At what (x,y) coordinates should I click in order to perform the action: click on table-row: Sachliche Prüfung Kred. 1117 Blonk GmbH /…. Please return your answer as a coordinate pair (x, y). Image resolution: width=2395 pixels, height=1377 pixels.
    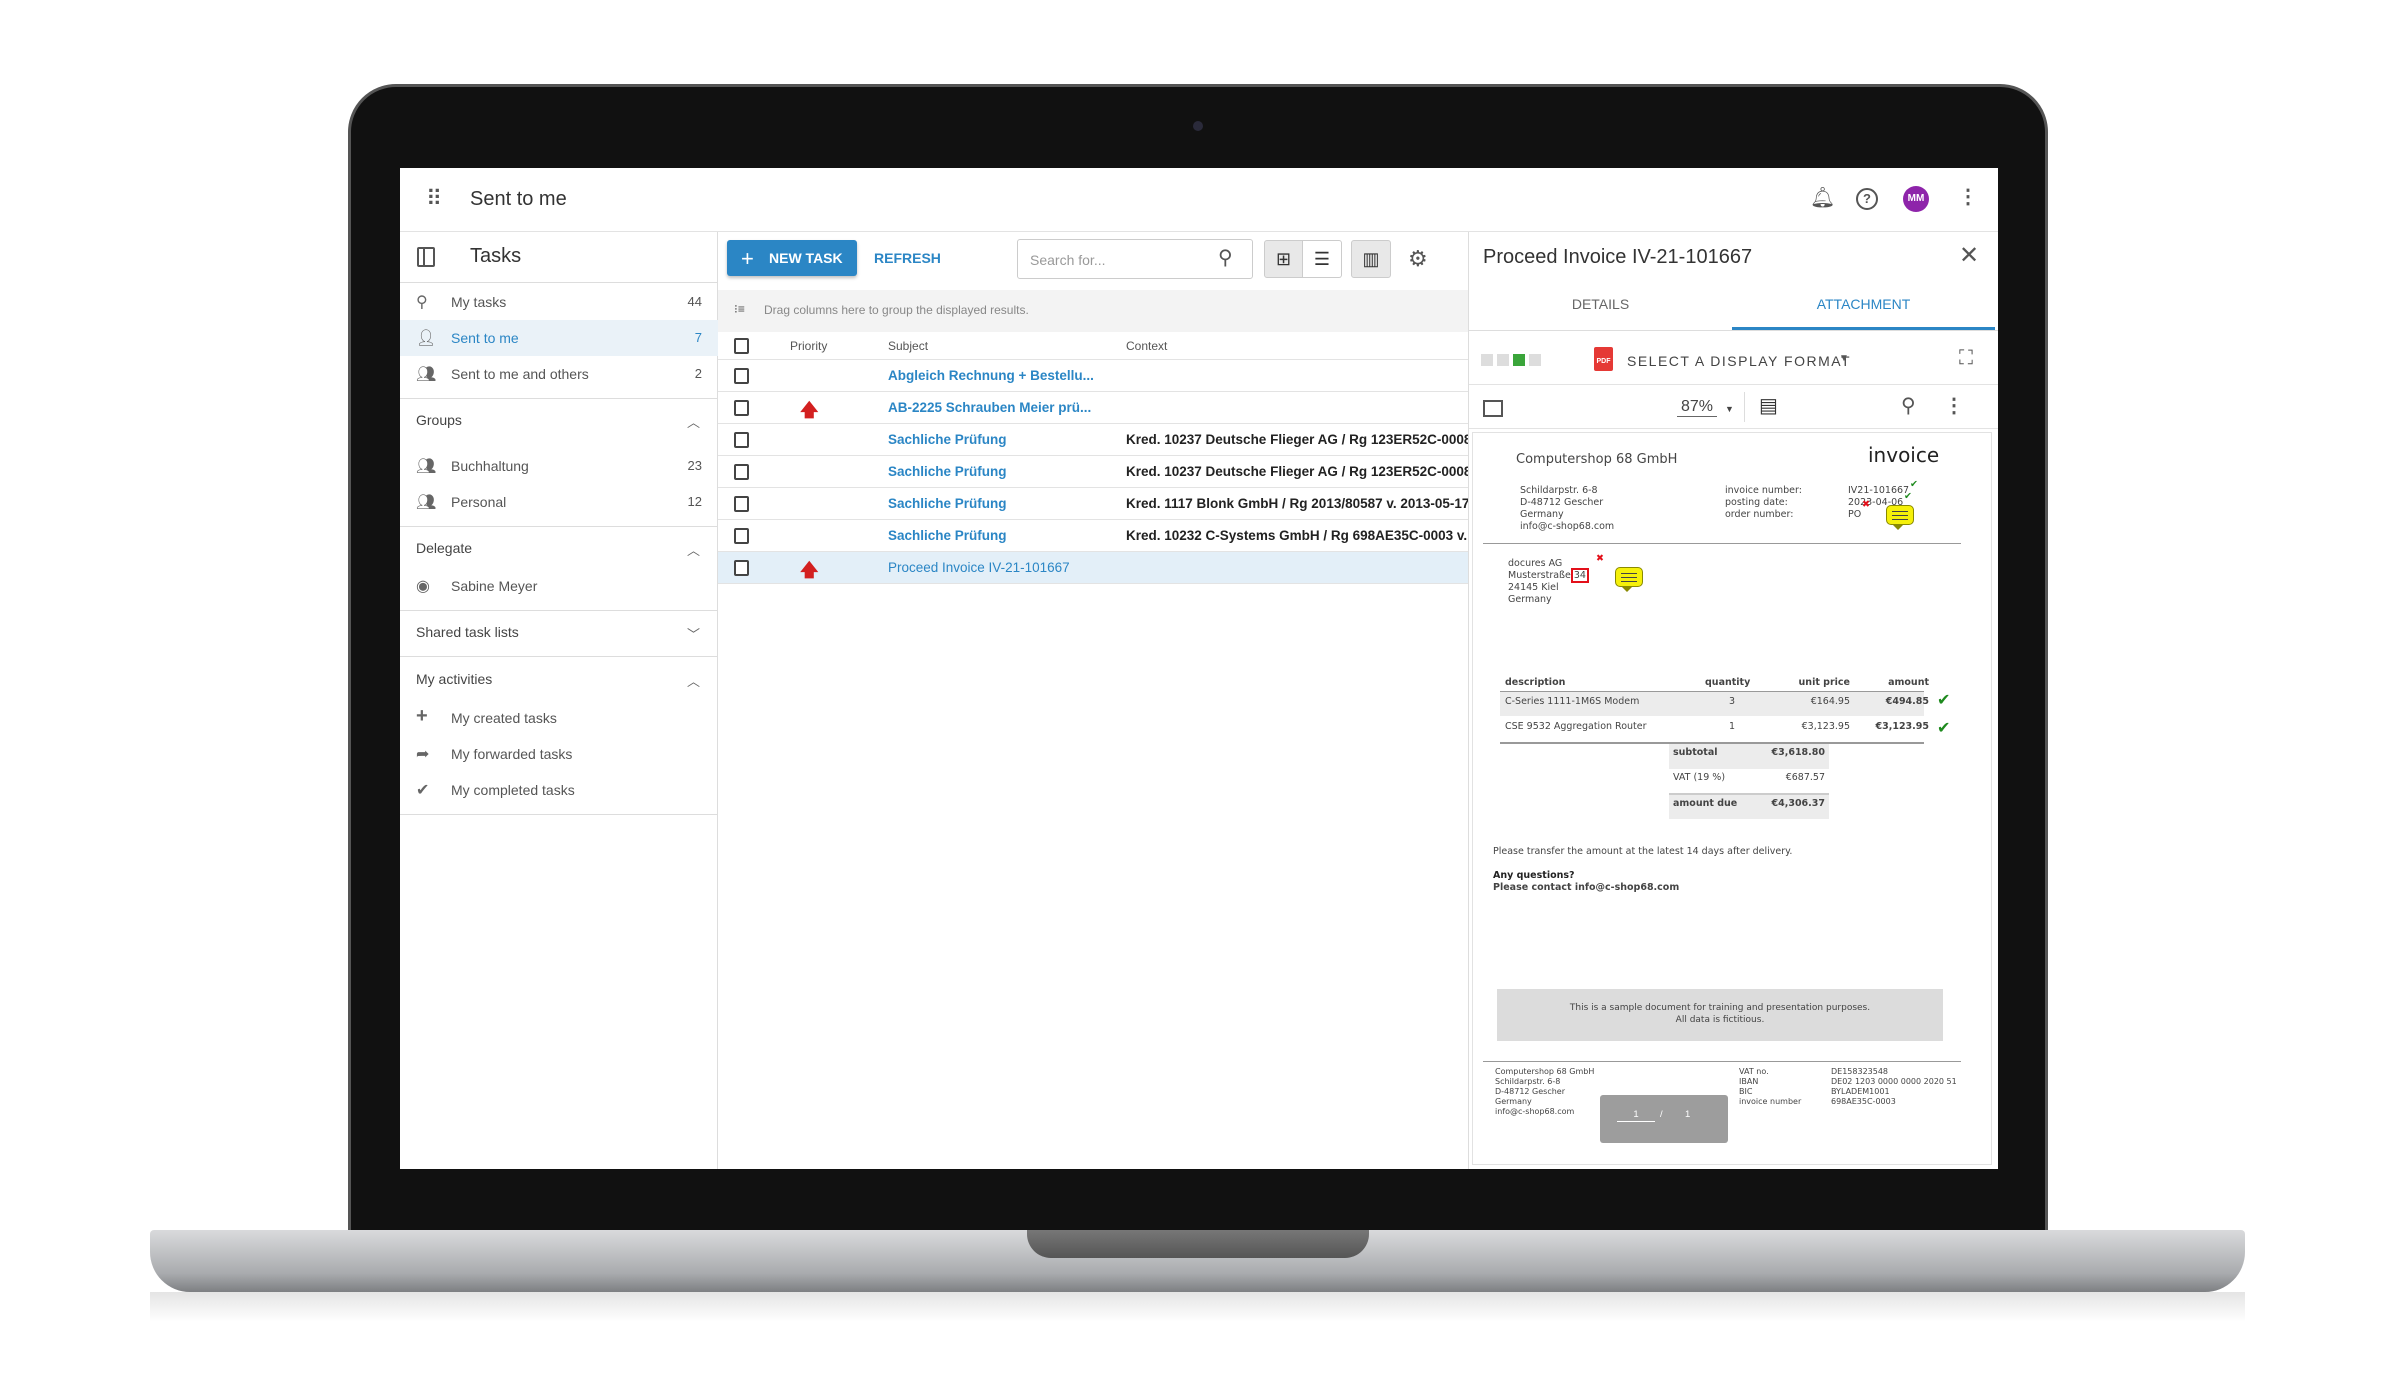
    Looking at the image, I should click on (1093, 504).